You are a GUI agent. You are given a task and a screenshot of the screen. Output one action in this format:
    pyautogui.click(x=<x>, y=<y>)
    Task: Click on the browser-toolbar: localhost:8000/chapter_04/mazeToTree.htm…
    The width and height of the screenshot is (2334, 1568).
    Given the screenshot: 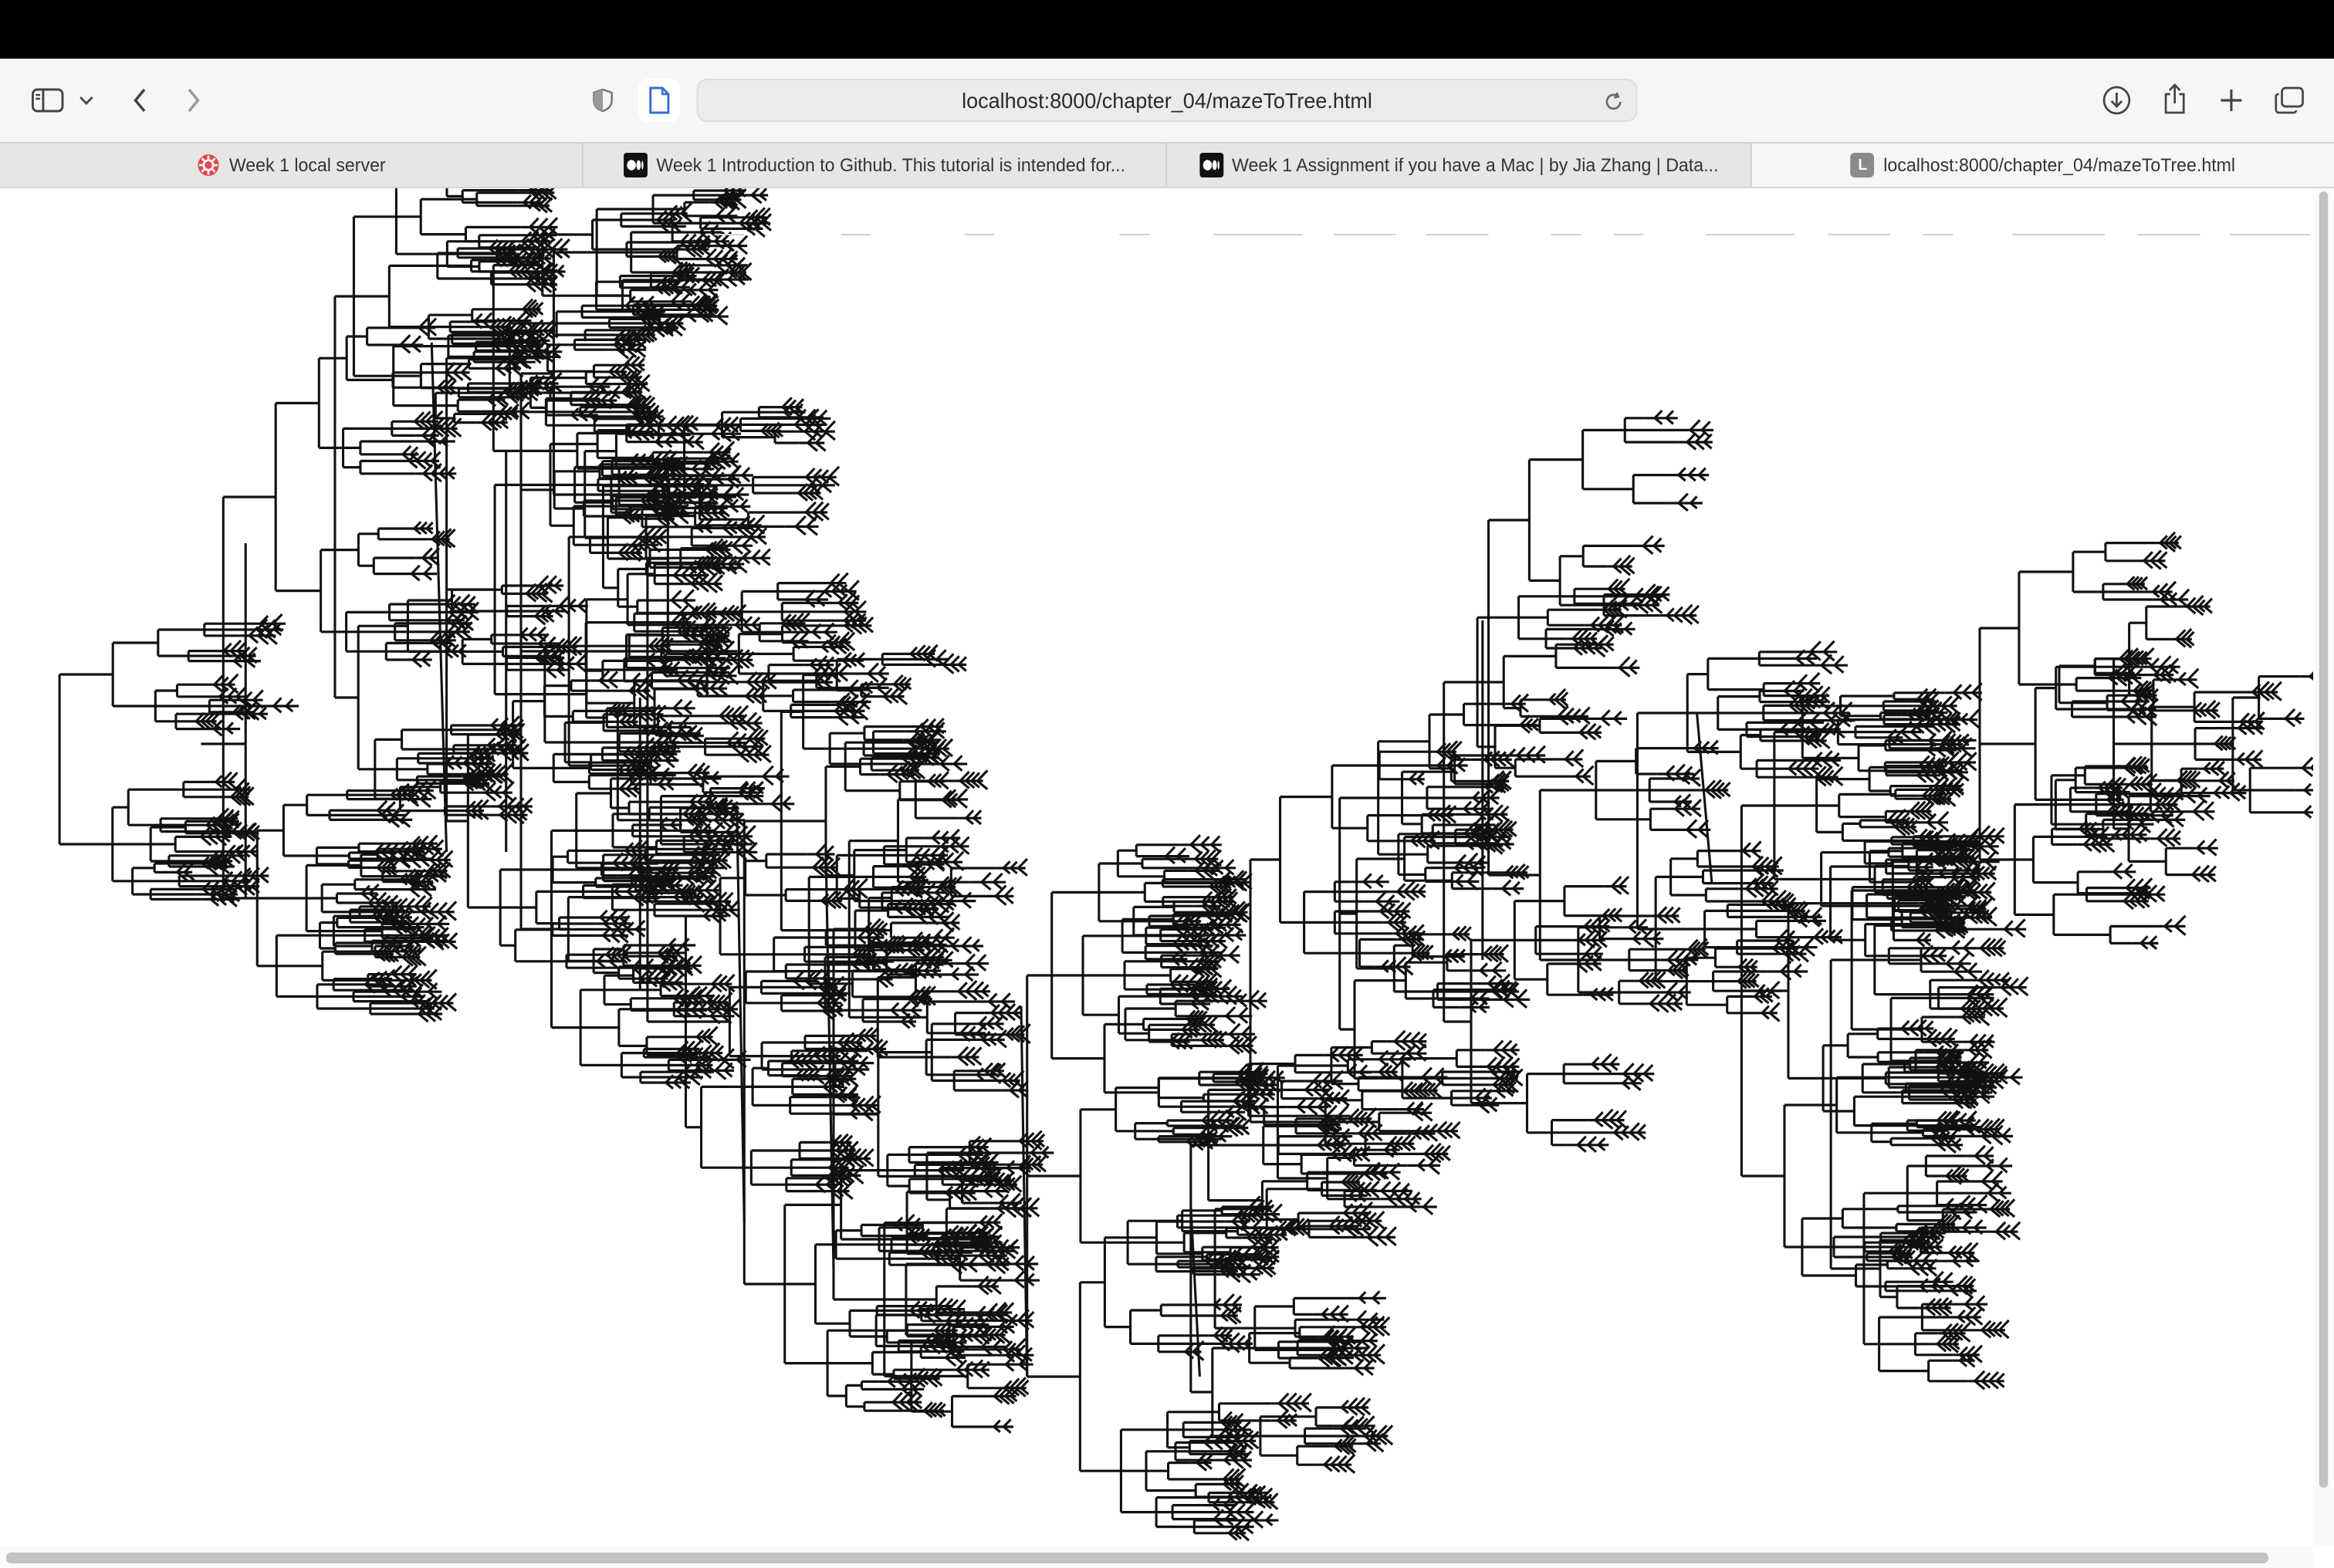 What is the action you would take?
    pyautogui.click(x=1167, y=100)
    